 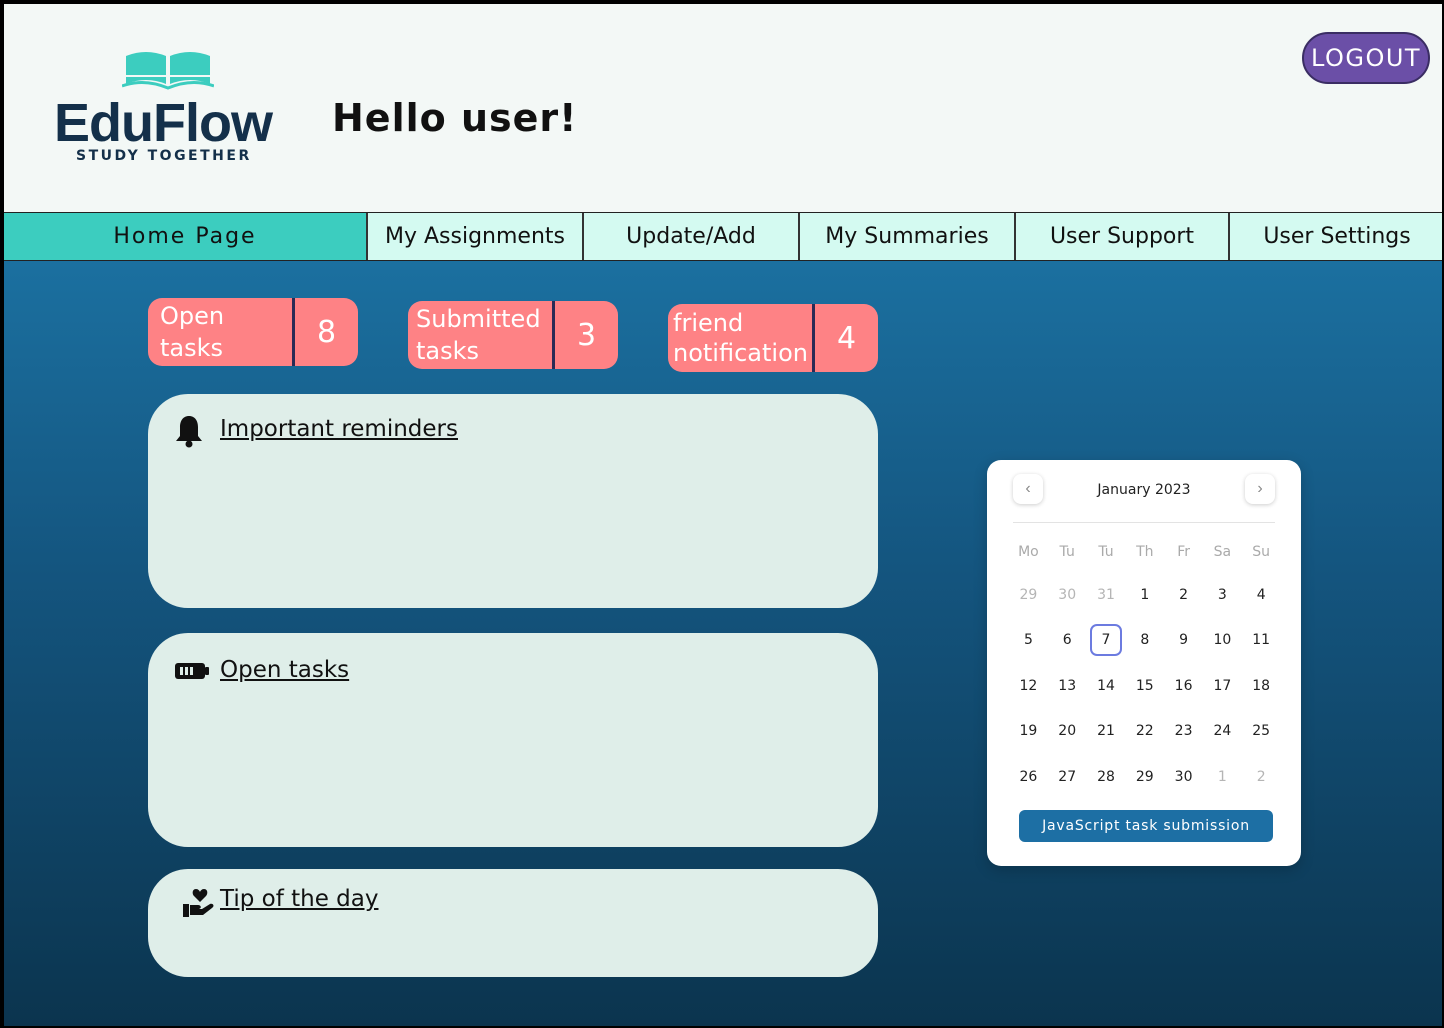 I want to click on calendar-day-label: 12, so click(x=1028, y=685).